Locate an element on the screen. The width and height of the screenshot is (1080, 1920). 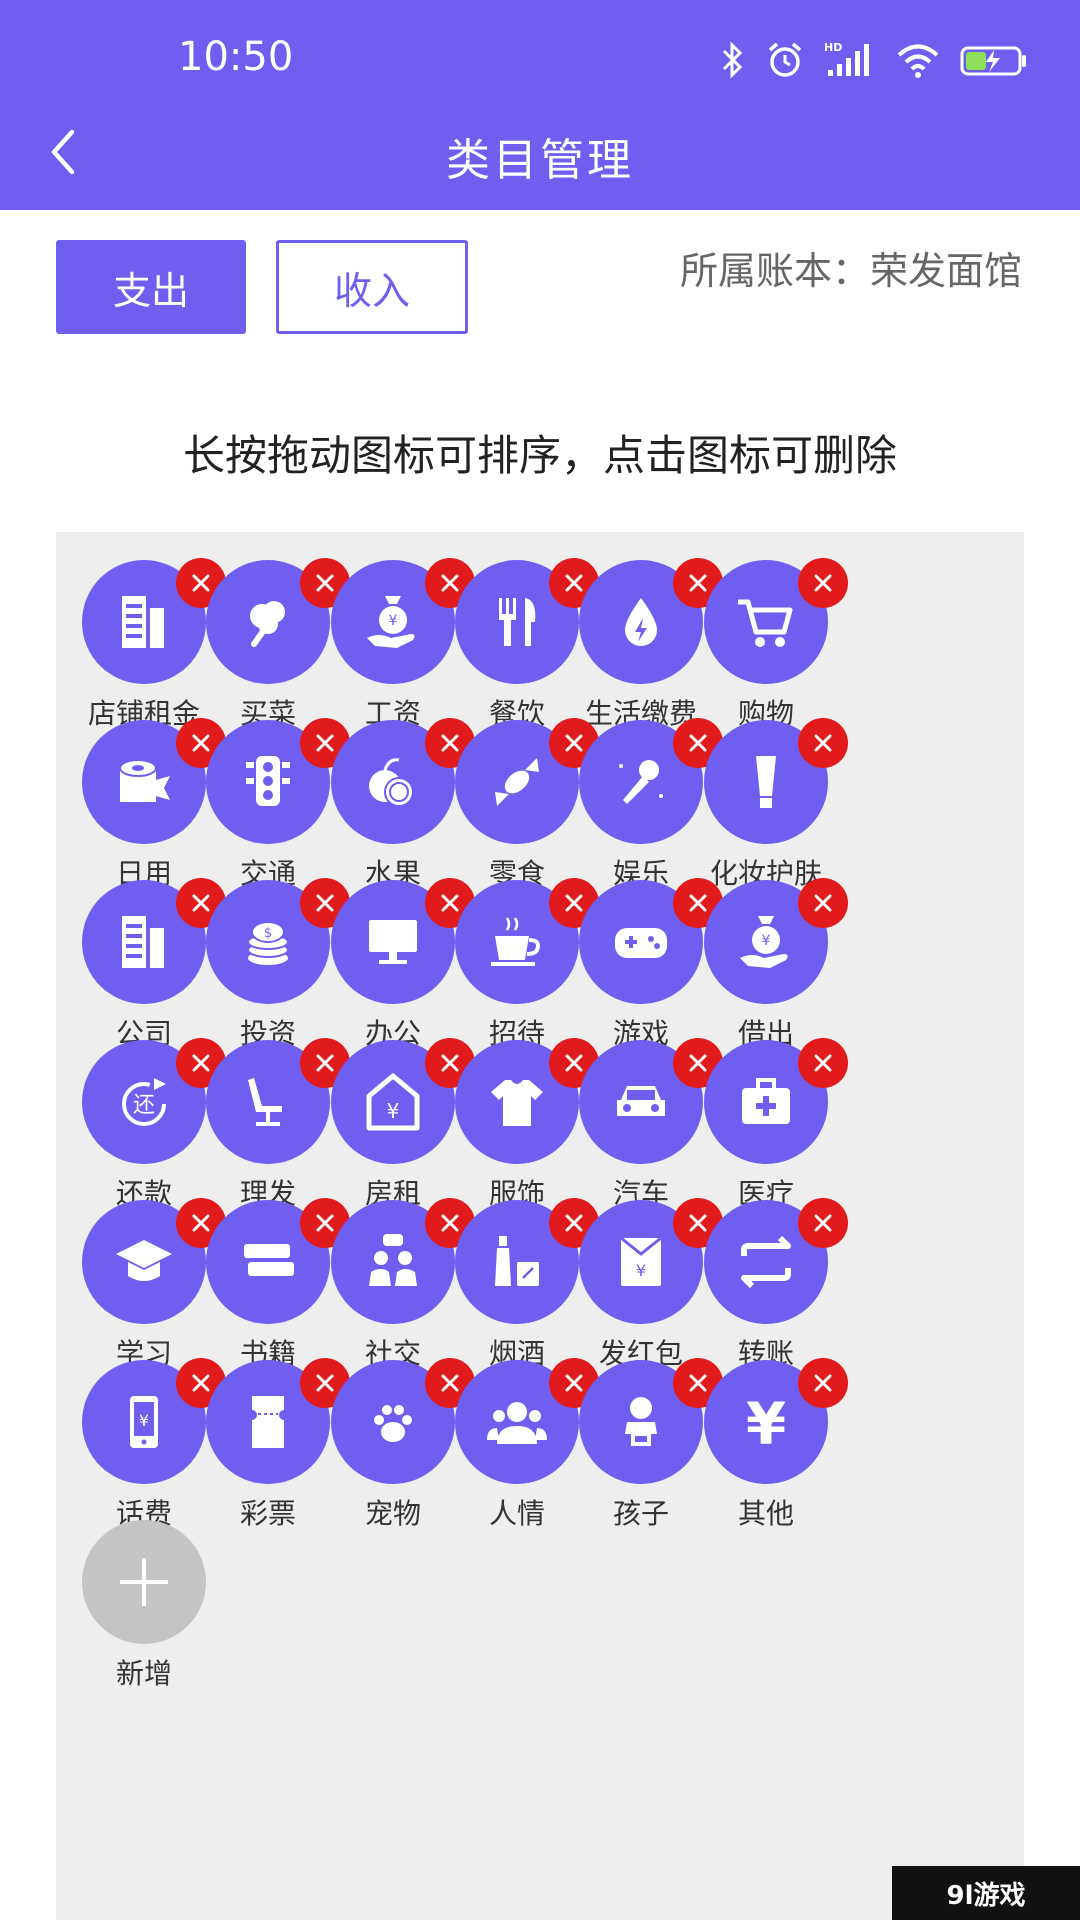
fruit-icon is located at coordinates (391, 782).